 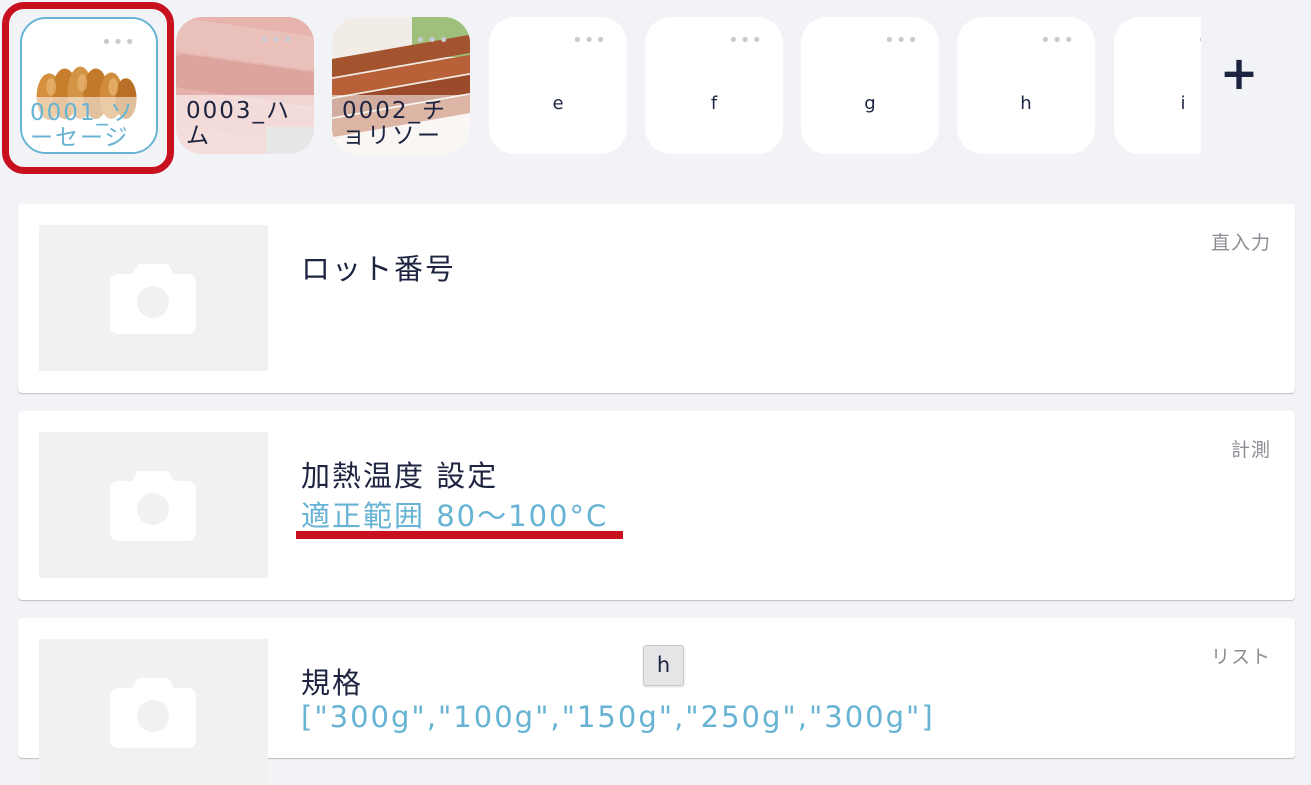 I want to click on item-title: 加熱温度 設定, so click(x=400, y=476).